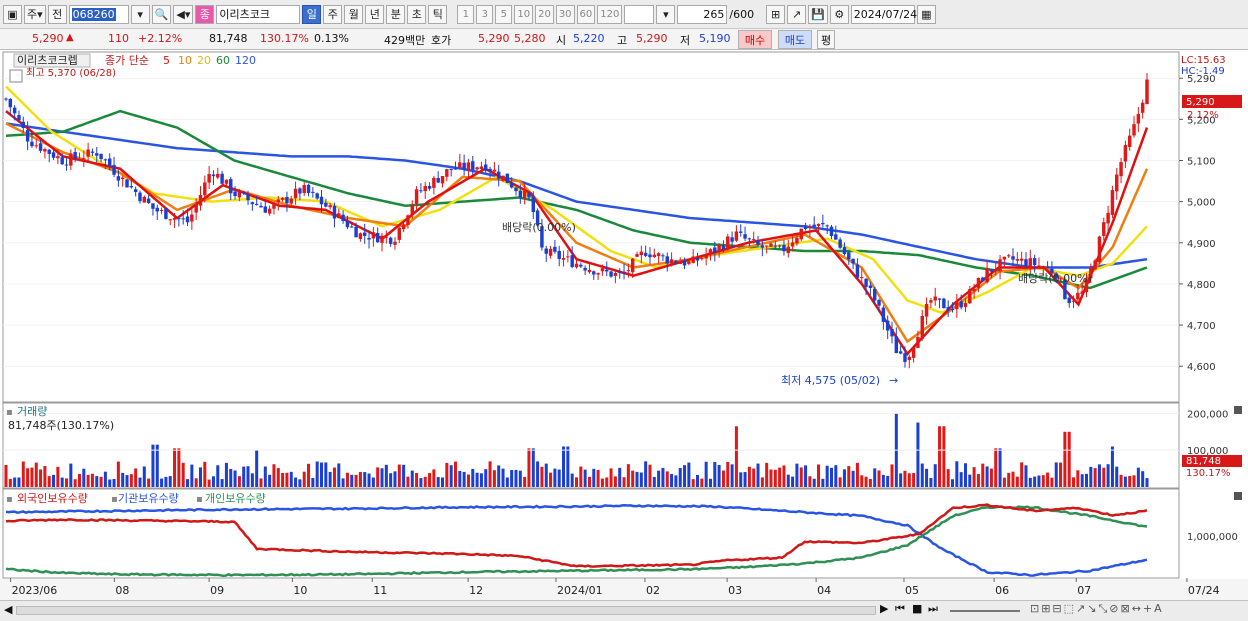 The height and width of the screenshot is (621, 1248). I want to click on period-minute: 분, so click(396, 14).